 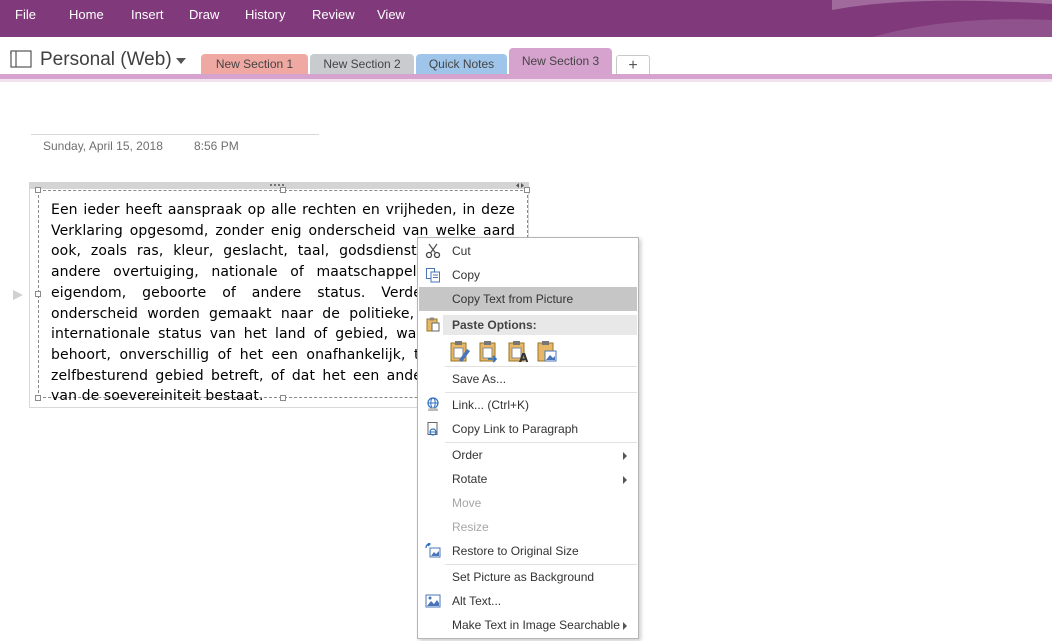 I want to click on page-date: Sunday, April 15, 2018, so click(x=103, y=146).